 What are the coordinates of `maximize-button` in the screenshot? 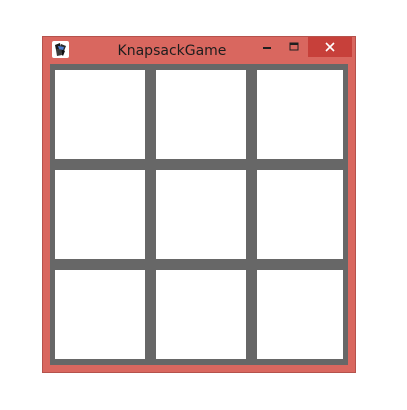 It's located at (294, 47).